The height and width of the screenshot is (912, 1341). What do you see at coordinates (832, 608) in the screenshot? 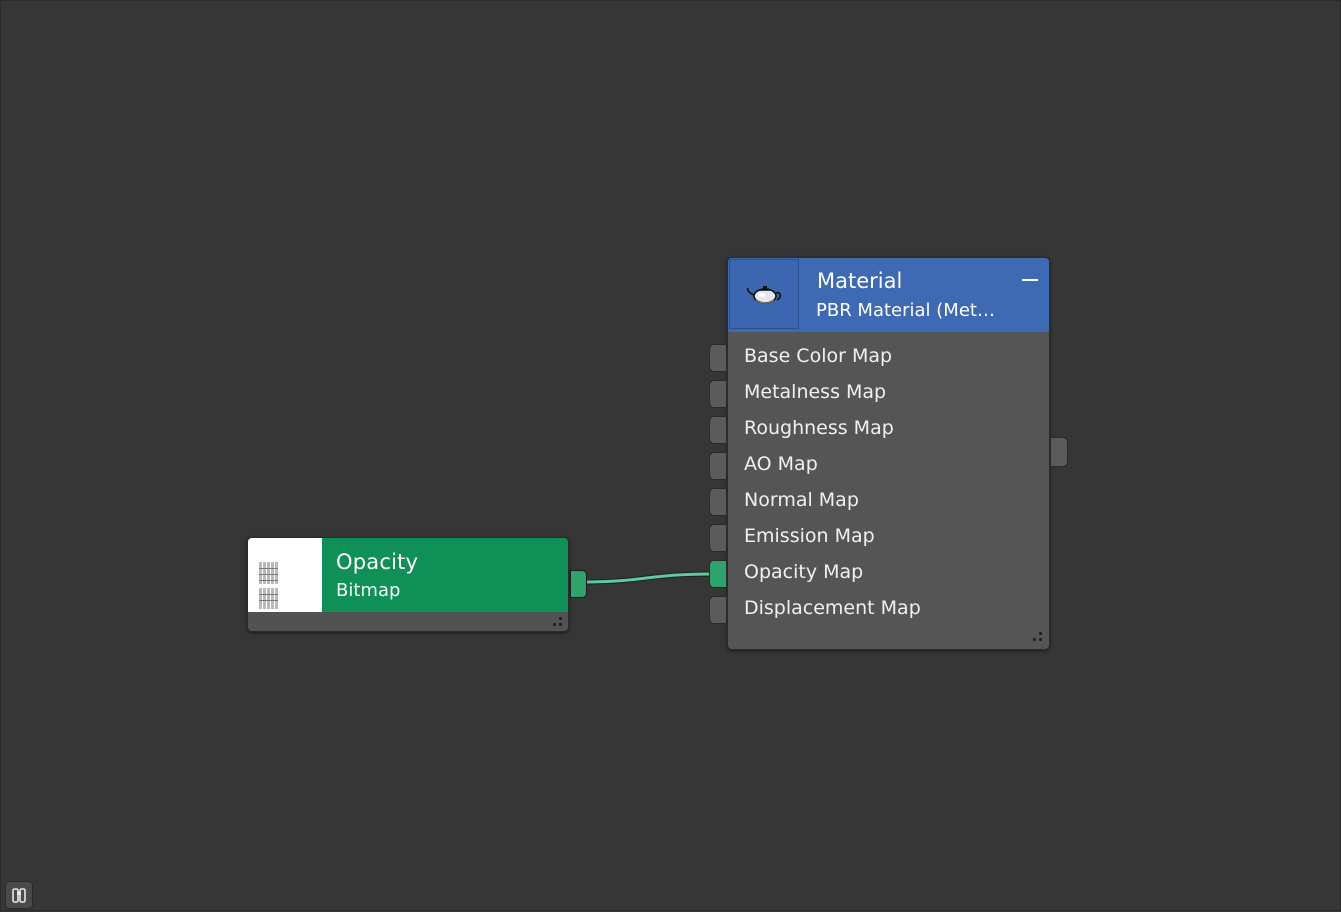
I see `input-label: Displacement Map` at bounding box center [832, 608].